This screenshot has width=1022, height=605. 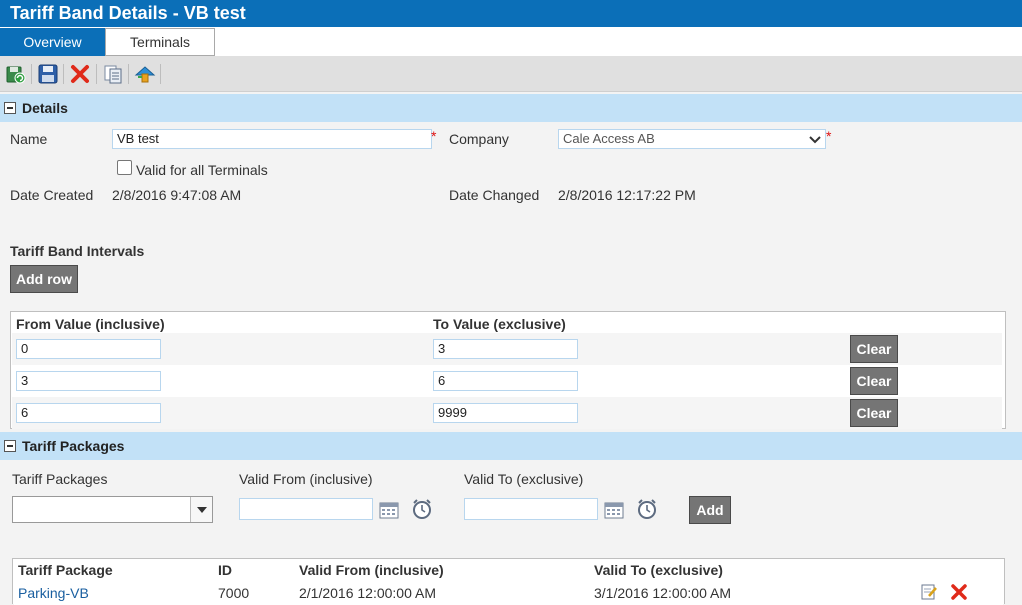 What do you see at coordinates (45, 108) in the screenshot?
I see `details-section-title: Details` at bounding box center [45, 108].